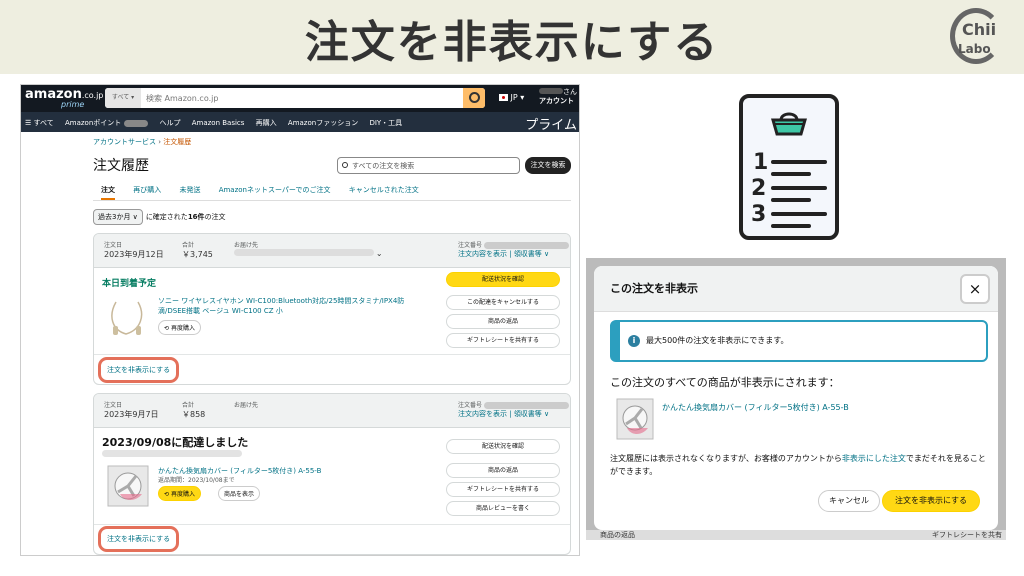 Image resolution: width=1024 pixels, height=576 pixels. What do you see at coordinates (39, 123) in the screenshot?
I see `nav-all: ☰ すべて` at bounding box center [39, 123].